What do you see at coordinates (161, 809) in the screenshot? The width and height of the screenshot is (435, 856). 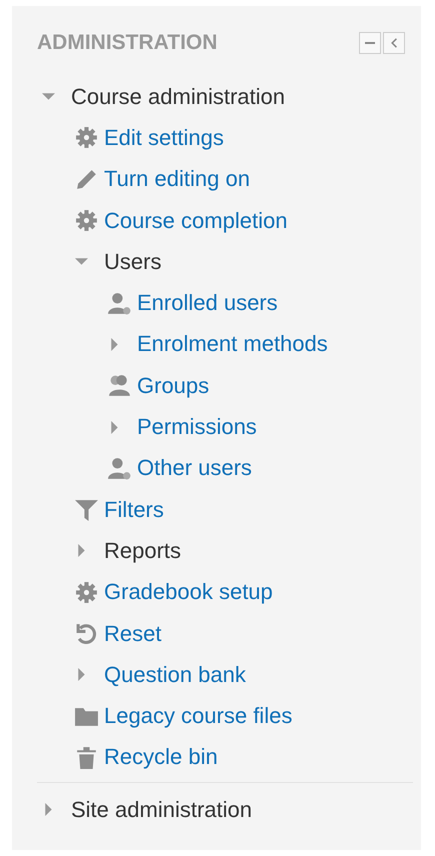 I see `nav-branch: Site administration` at bounding box center [161, 809].